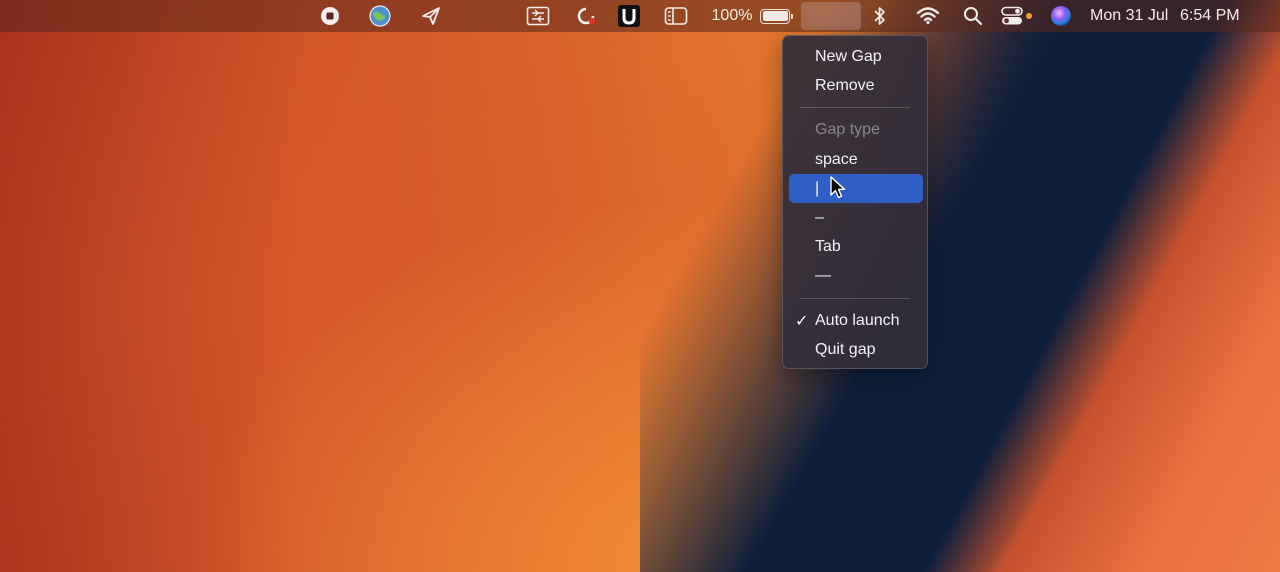  I want to click on menu-item-auto-launch: ✓ Auto launch, so click(856, 320).